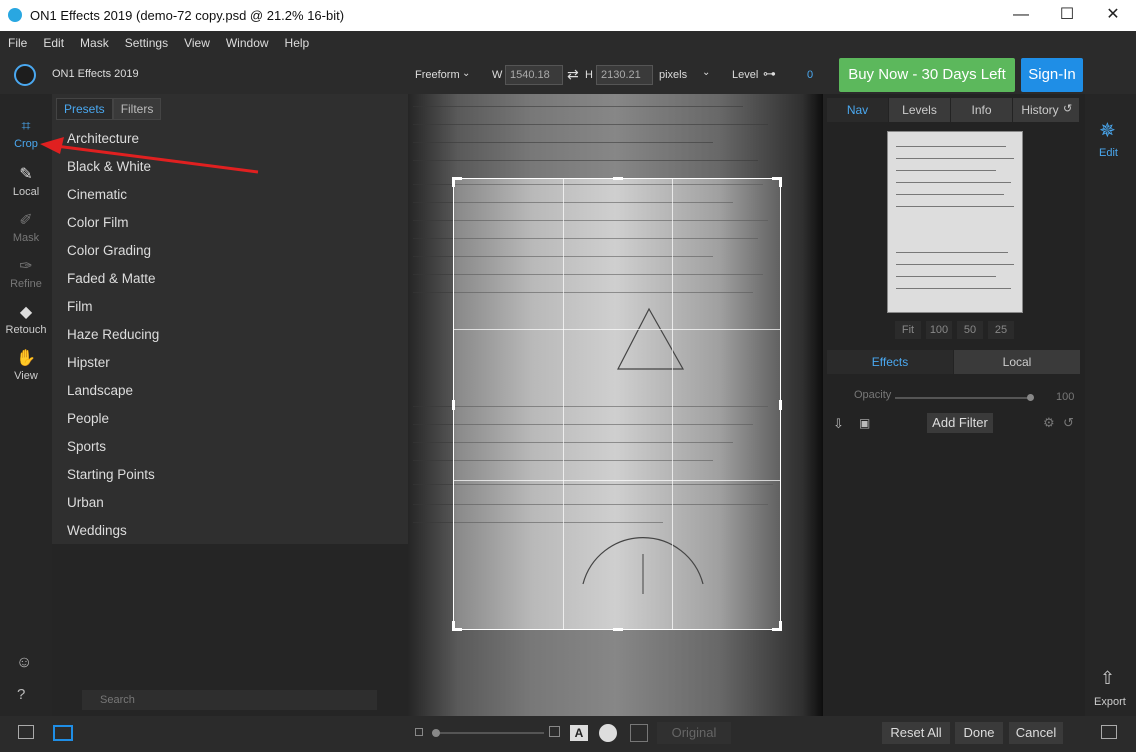  Describe the element at coordinates (24, 663) in the screenshot. I see `user-icon: ☺` at that location.